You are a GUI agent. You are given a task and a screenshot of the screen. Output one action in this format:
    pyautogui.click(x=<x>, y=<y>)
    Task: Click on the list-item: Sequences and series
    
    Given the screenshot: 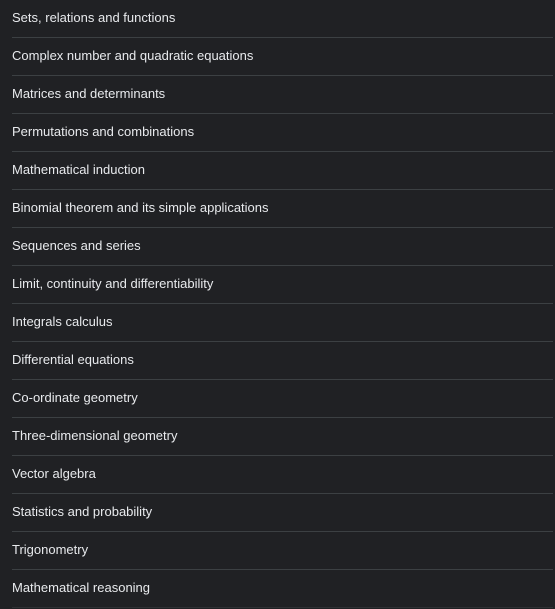 What is the action you would take?
    pyautogui.click(x=282, y=247)
    